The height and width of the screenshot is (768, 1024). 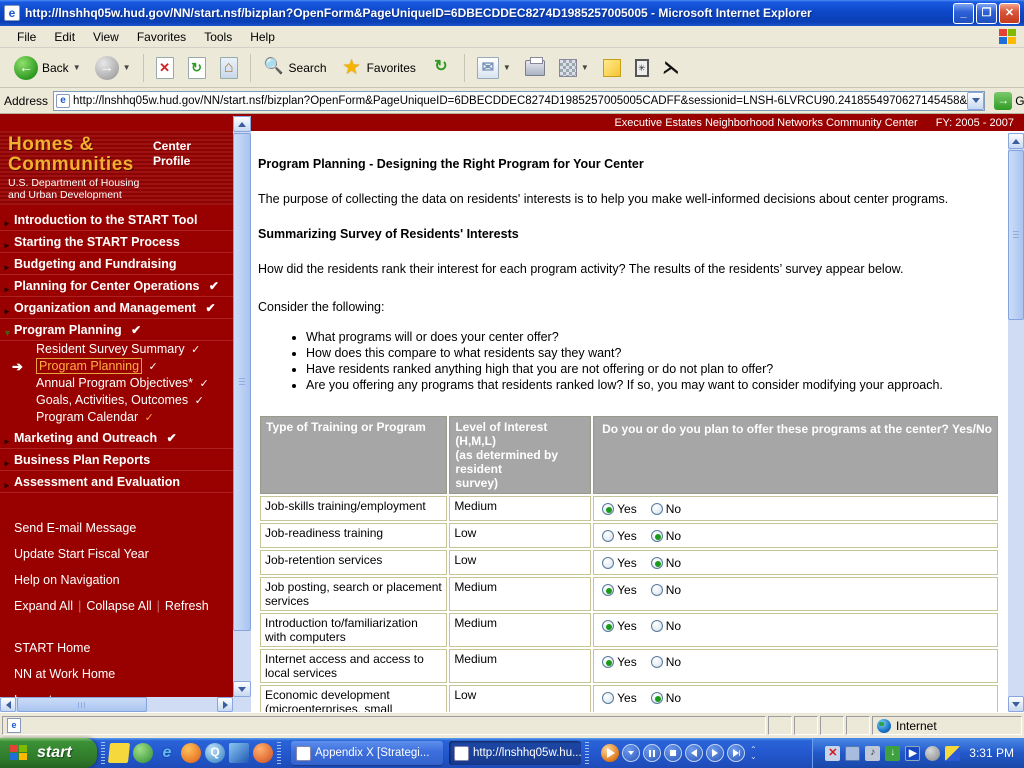 I want to click on sidebar-subitem: Program Planning, so click(x=116, y=367).